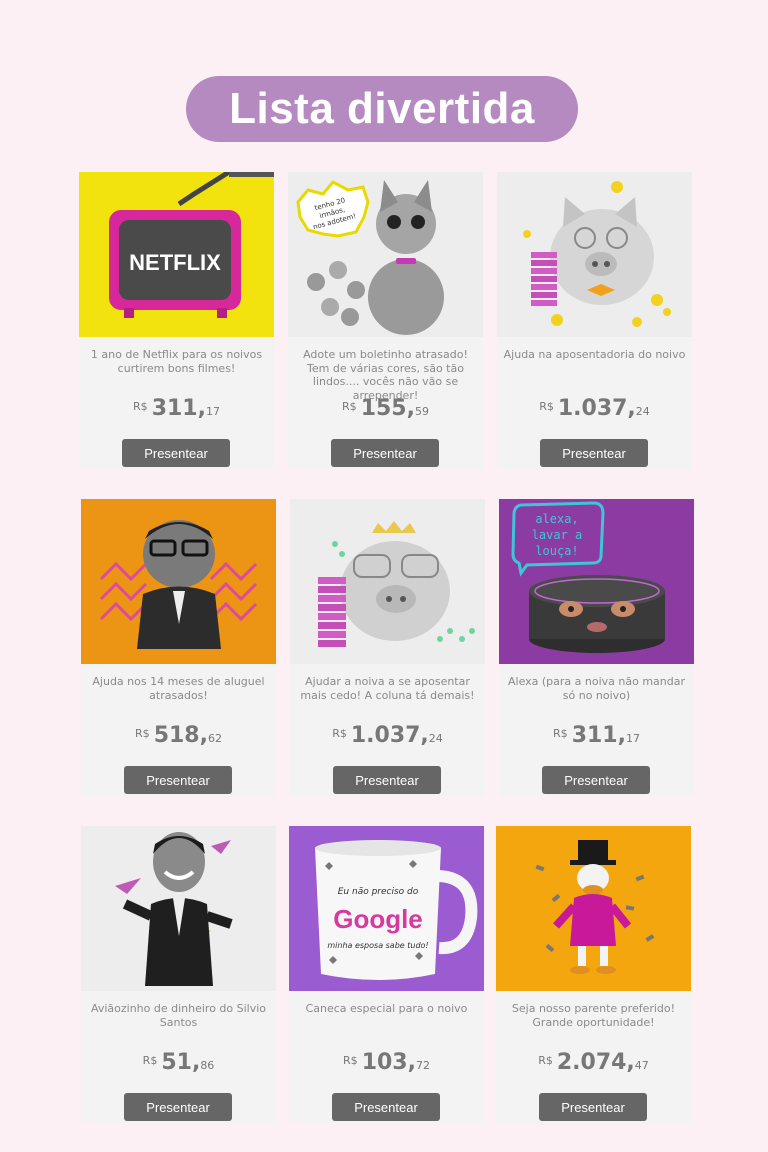 The width and height of the screenshot is (768, 1152). Describe the element at coordinates (596, 581) in the screenshot. I see `alexa-speaker-image: alexa, lavar a louça!` at that location.